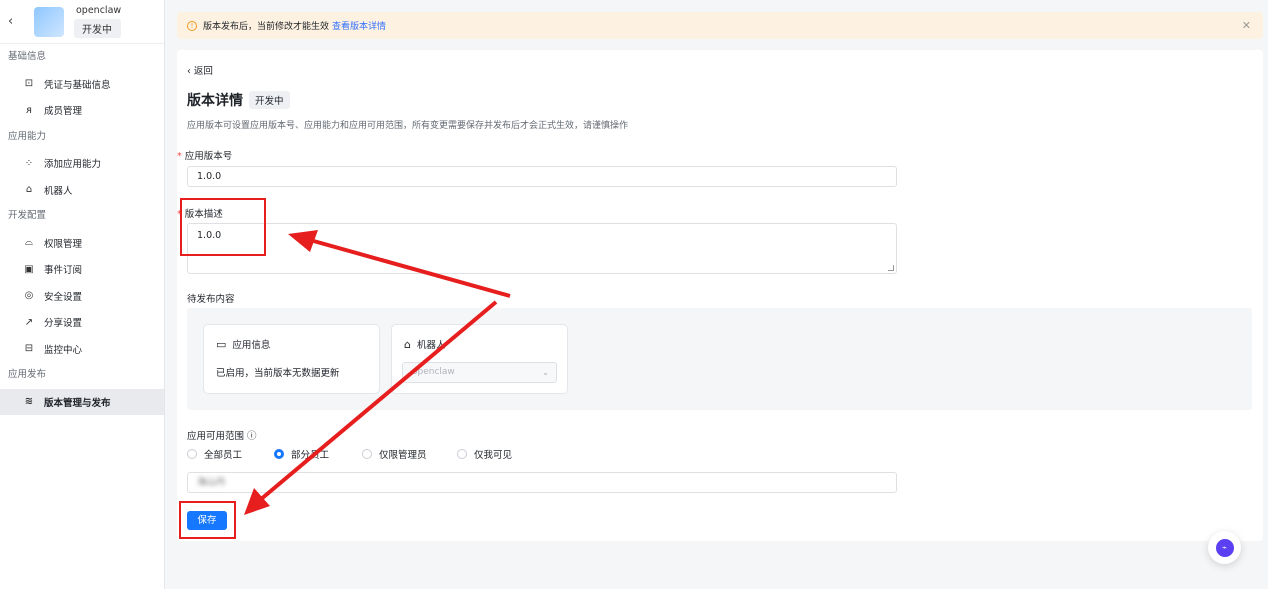  Describe the element at coordinates (479, 359) in the screenshot. I see `robot-card: ⌂ 机器人 openclaw ⌄` at that location.